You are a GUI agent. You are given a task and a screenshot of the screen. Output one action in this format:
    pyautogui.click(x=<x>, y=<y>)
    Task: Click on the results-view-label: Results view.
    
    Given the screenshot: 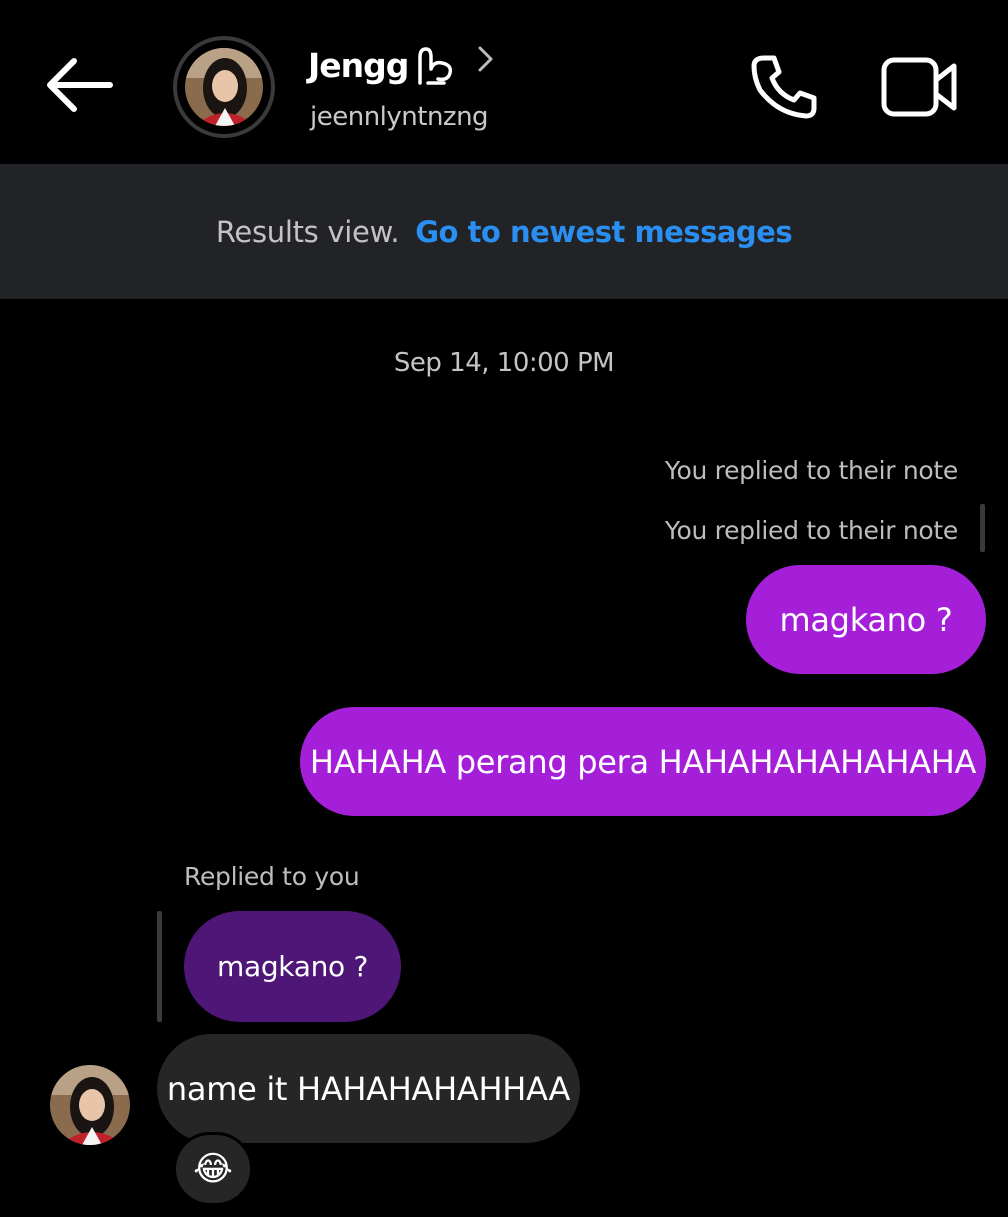 What is the action you would take?
    pyautogui.click(x=307, y=231)
    